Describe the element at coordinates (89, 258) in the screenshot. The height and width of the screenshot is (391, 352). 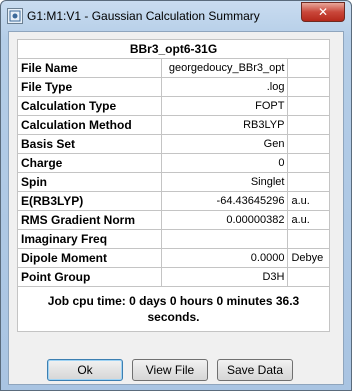
I see `row-label: Dipole Moment` at that location.